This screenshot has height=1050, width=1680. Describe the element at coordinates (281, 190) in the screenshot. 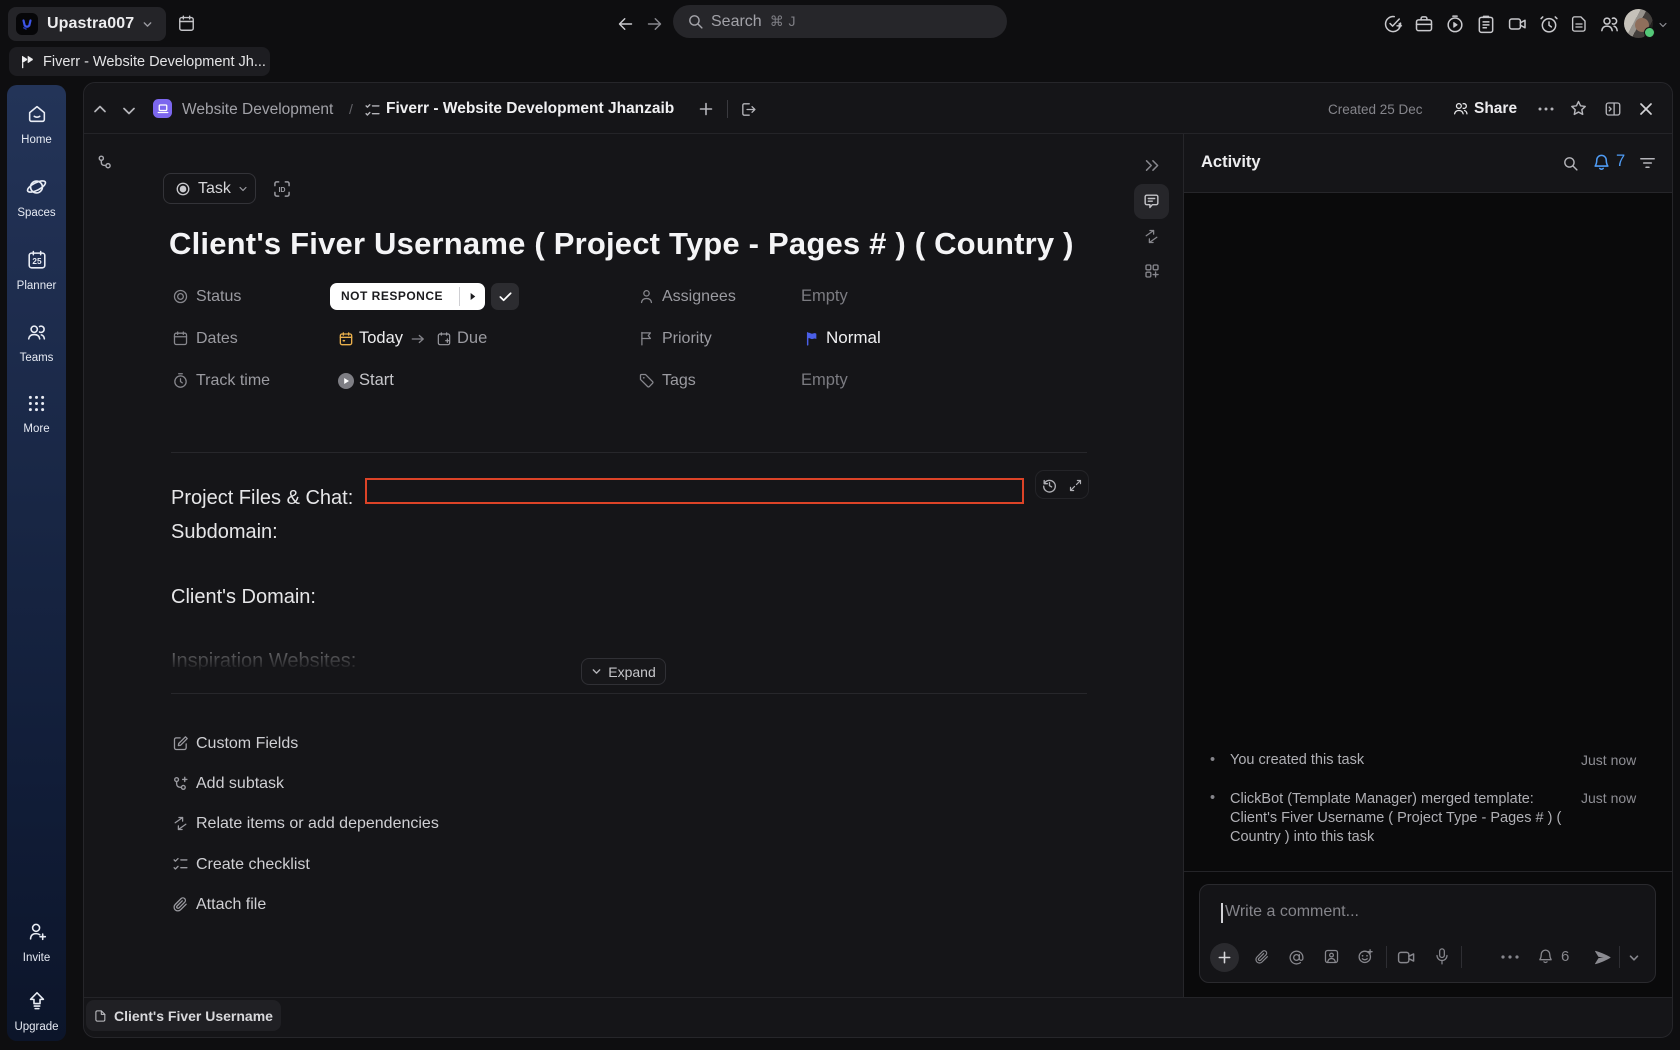

I see `svg-text: ID` at that location.